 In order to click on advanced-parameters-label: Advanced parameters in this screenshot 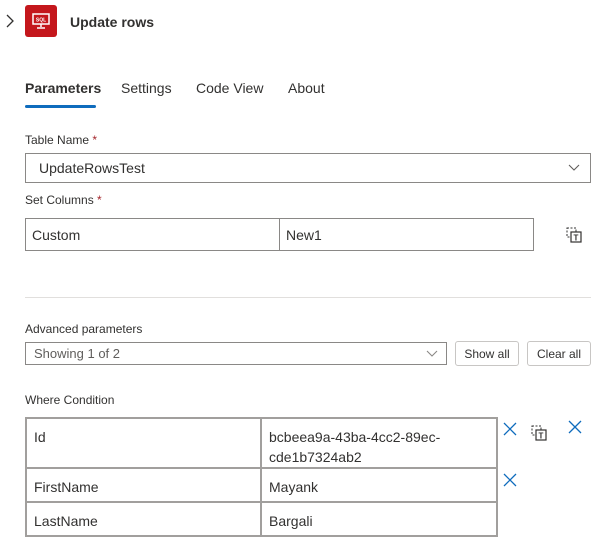, I will do `click(84, 329)`.